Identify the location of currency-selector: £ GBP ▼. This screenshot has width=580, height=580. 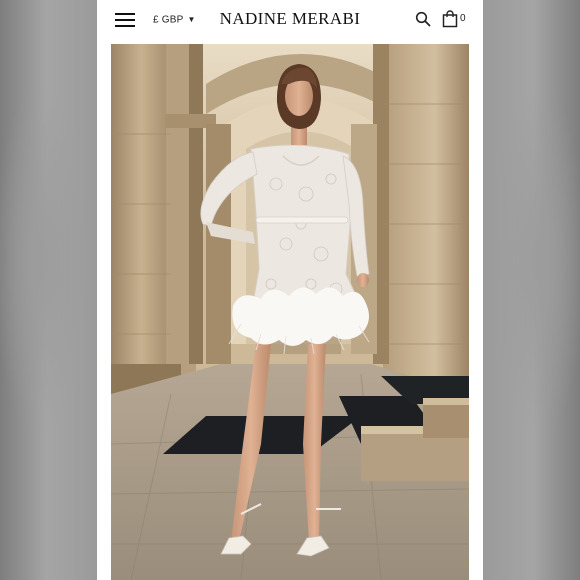
(174, 20).